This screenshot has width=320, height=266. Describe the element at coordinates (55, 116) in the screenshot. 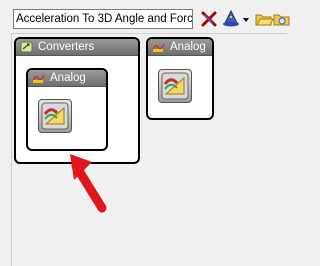

I see `acceleration-3d-angle-force-icon` at that location.